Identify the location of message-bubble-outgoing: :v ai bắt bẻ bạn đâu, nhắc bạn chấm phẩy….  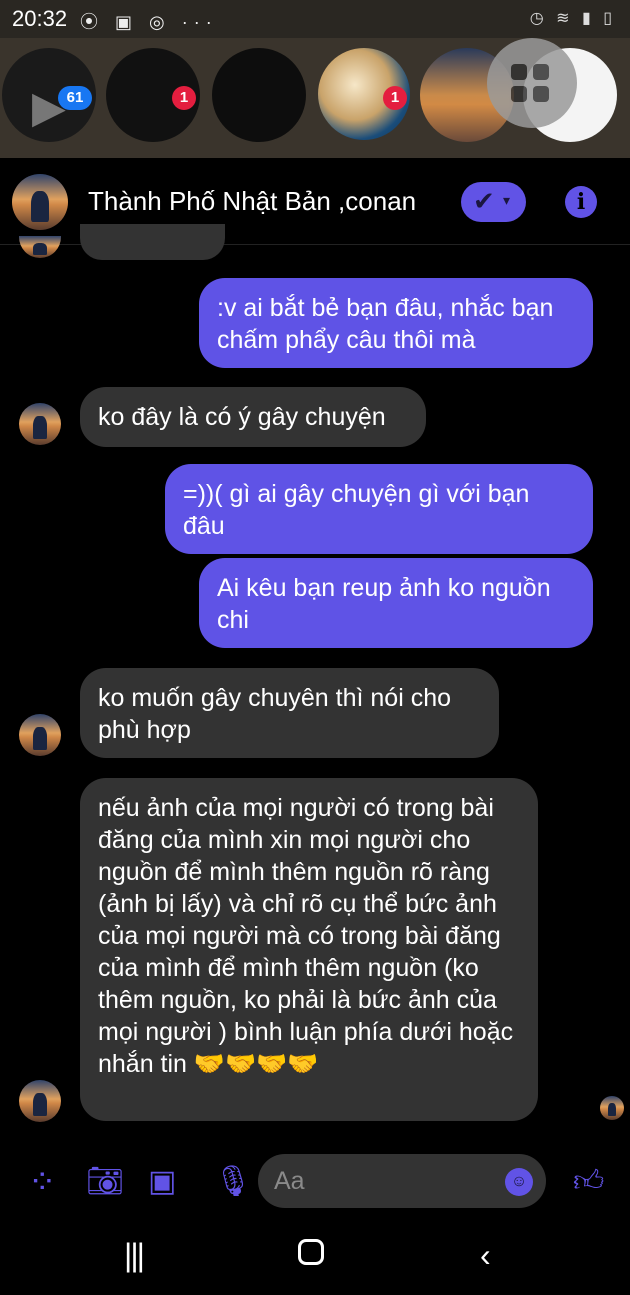
(396, 323).